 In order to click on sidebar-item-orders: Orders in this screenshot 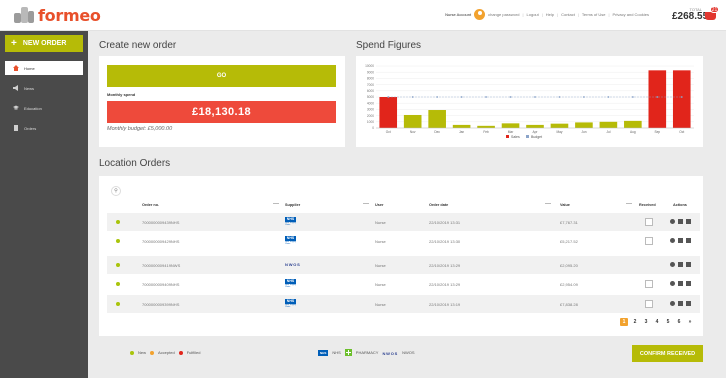, I will do `click(44, 128)`.